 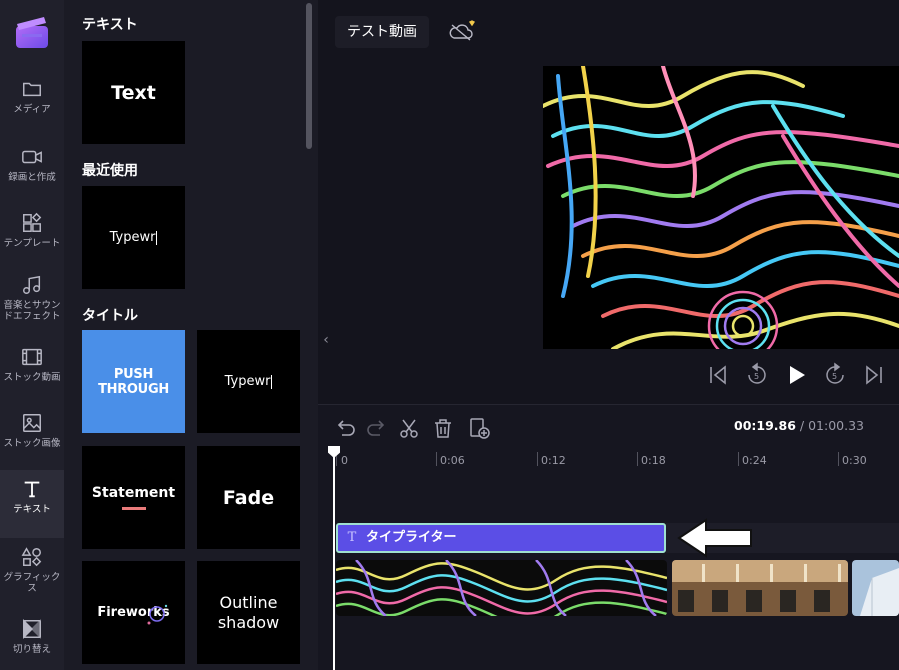 I want to click on image-icon, so click(x=32, y=423).